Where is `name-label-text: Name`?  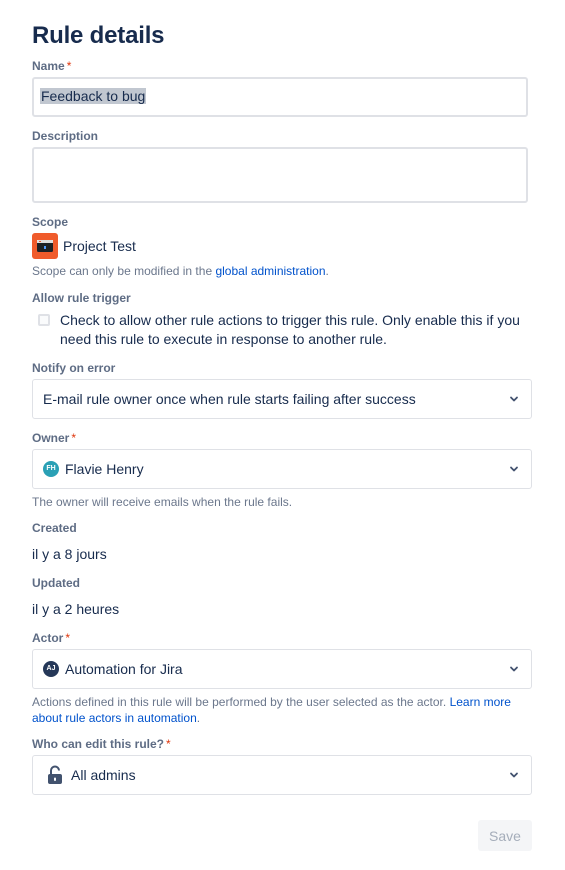 name-label-text: Name is located at coordinates (48, 66).